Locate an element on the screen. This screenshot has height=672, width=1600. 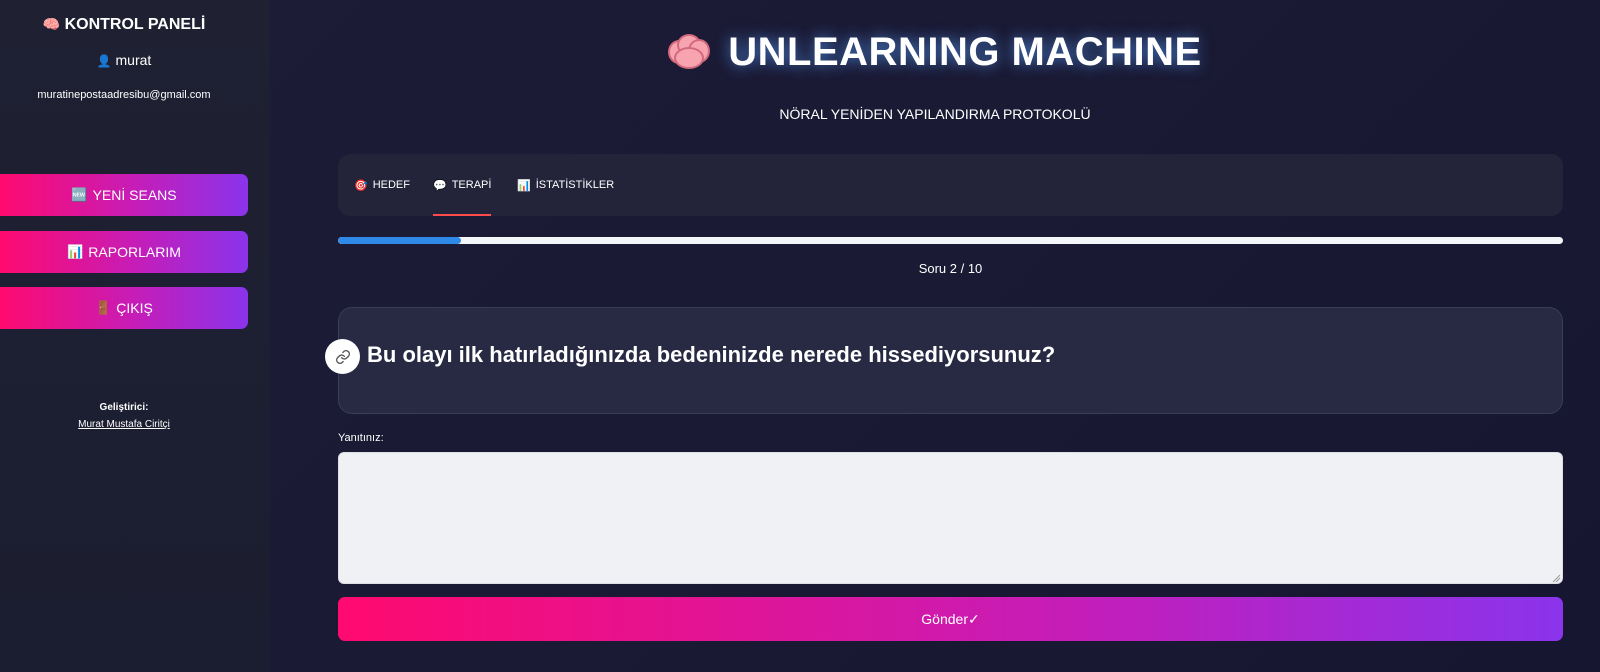
tab-hedef: 🎯 HEDEF is located at coordinates (382, 185).